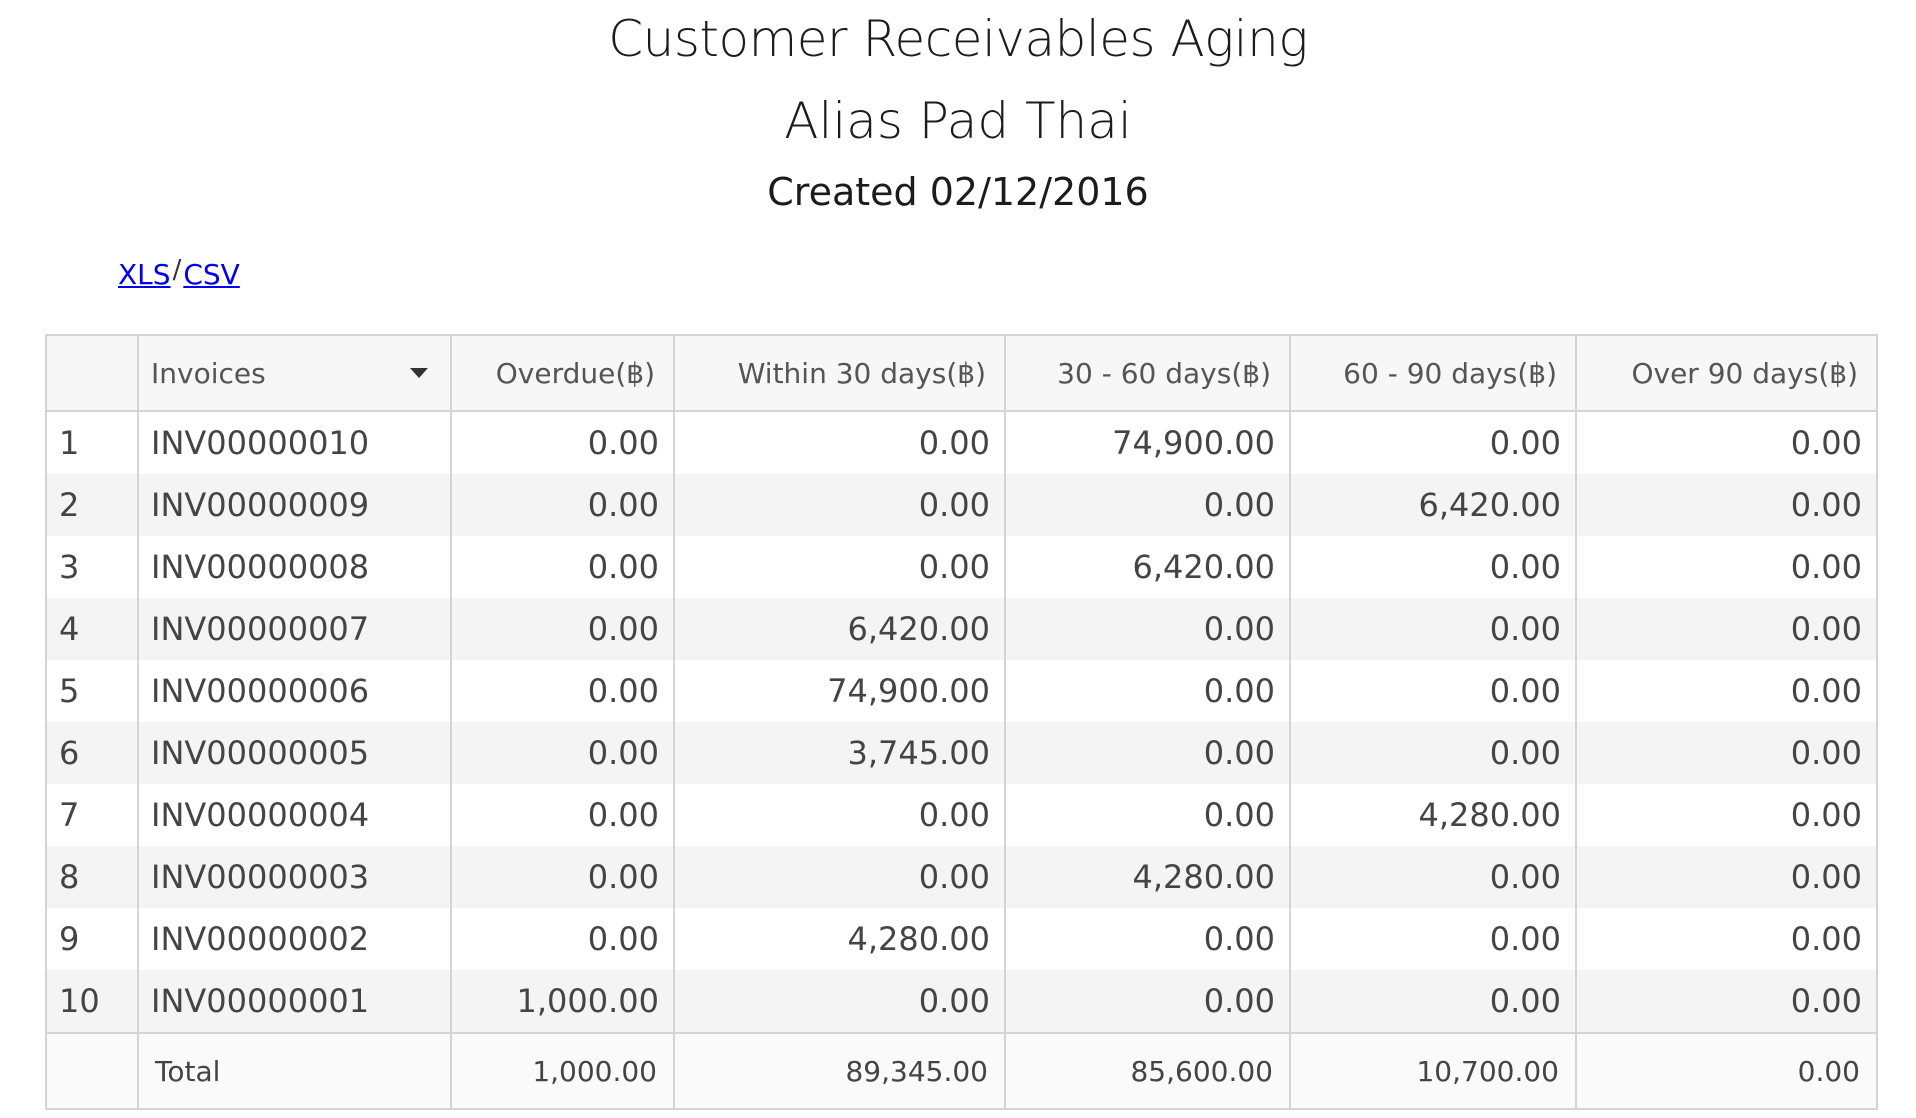 The width and height of the screenshot is (1916, 1118). Describe the element at coordinates (294, 815) in the screenshot. I see `invoice-id: INV00000004` at that location.